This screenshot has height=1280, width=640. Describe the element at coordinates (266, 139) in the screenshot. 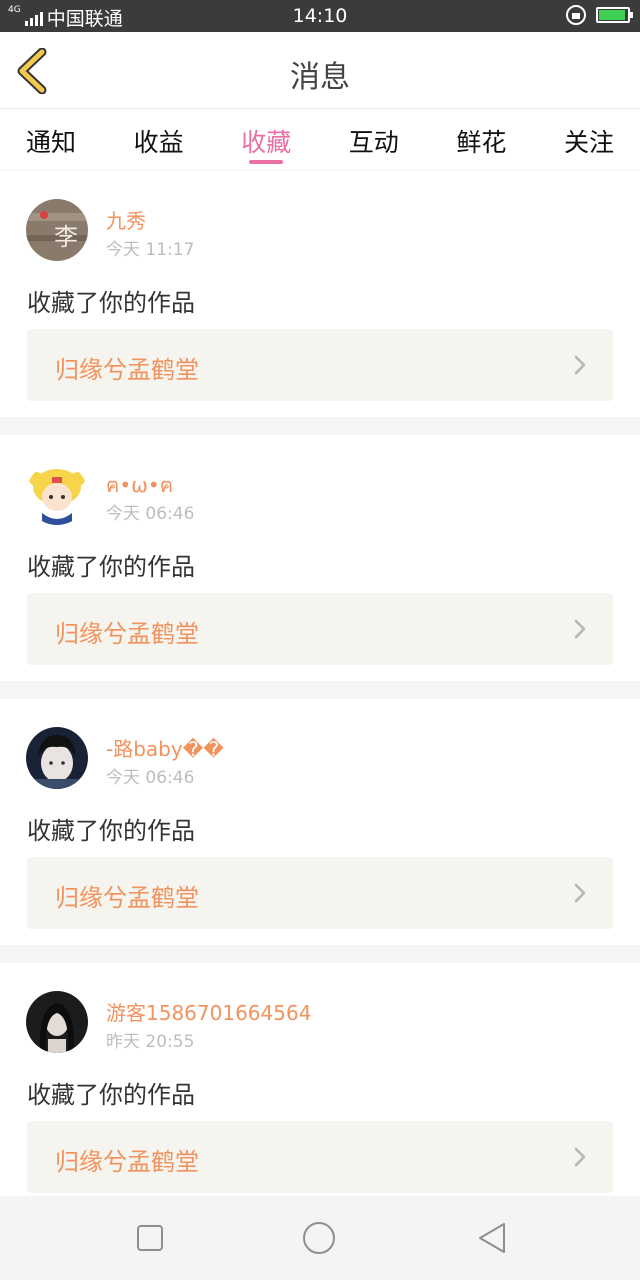

I see `tab-favorites: 收藏` at that location.